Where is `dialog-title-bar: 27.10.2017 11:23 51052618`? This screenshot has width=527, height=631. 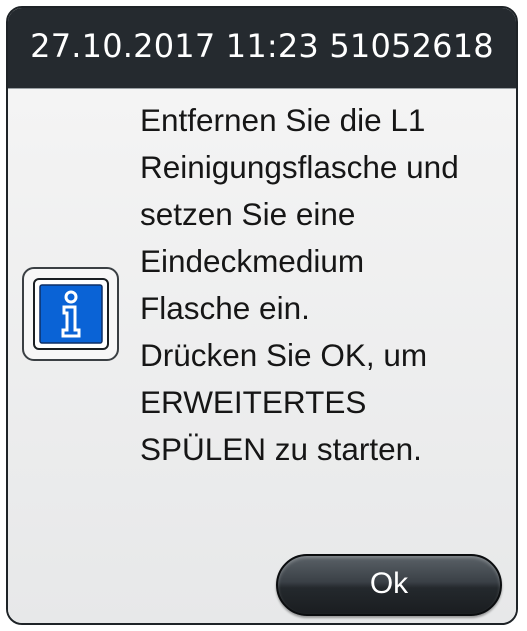 dialog-title-bar: 27.10.2017 11:23 51052618 is located at coordinates (262, 48).